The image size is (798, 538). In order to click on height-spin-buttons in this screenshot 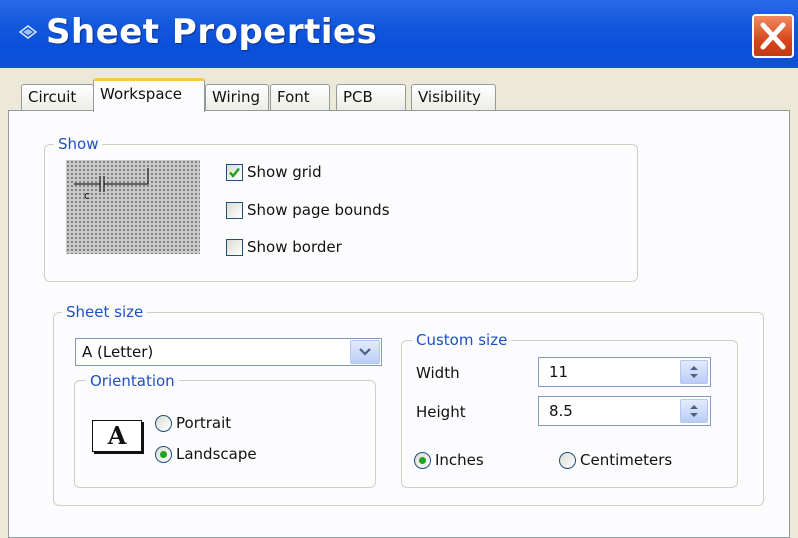, I will do `click(694, 411)`.